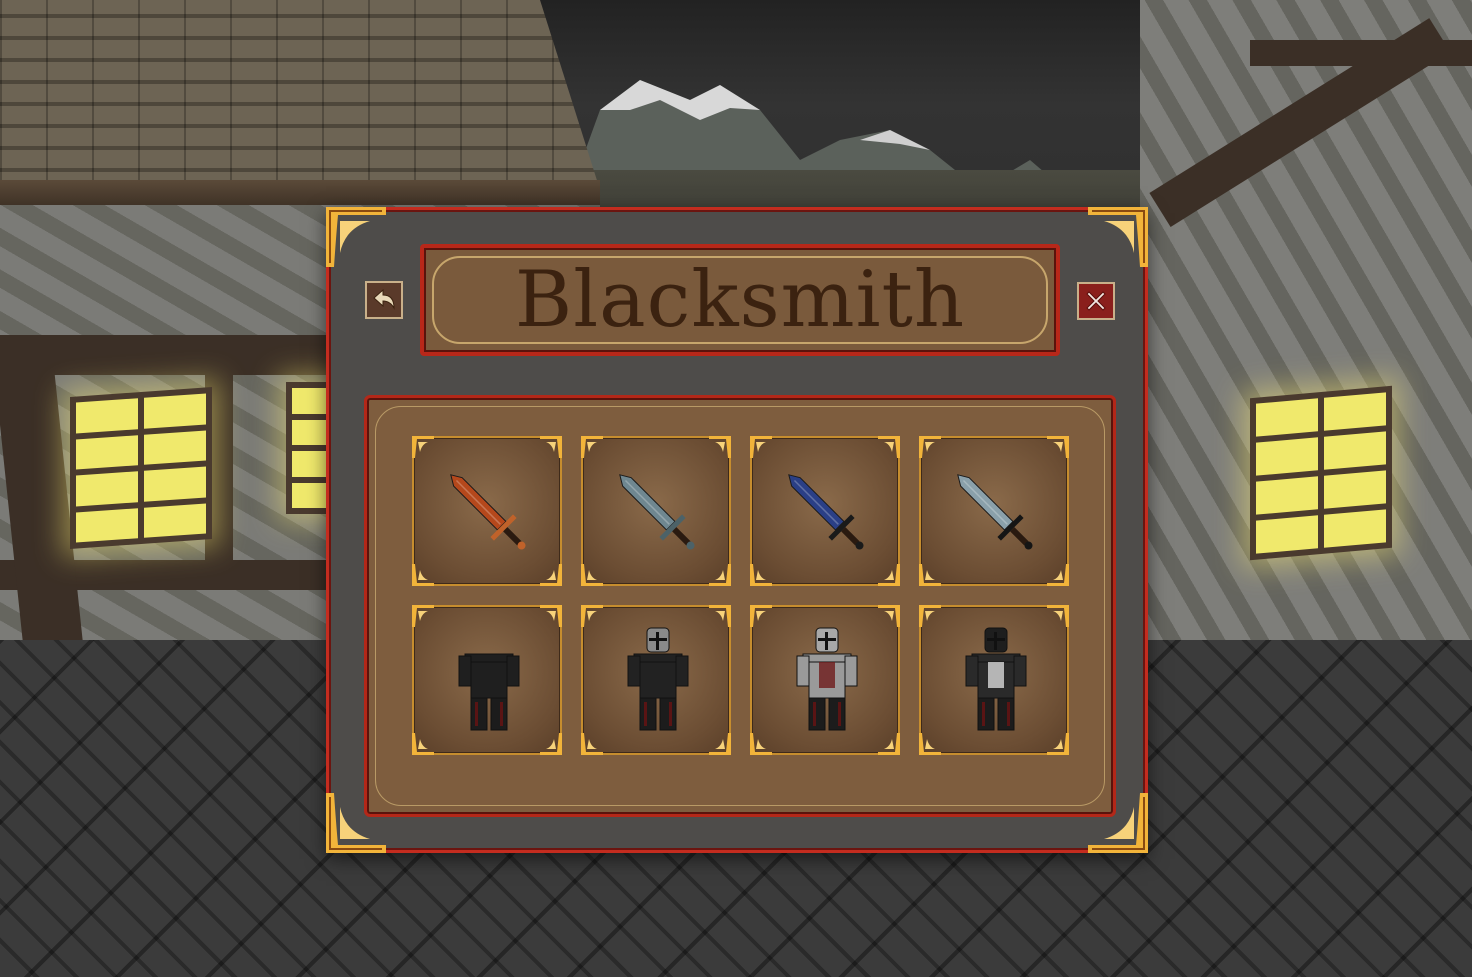 The height and width of the screenshot is (977, 1472). I want to click on right-lit-window, so click(1321, 473).